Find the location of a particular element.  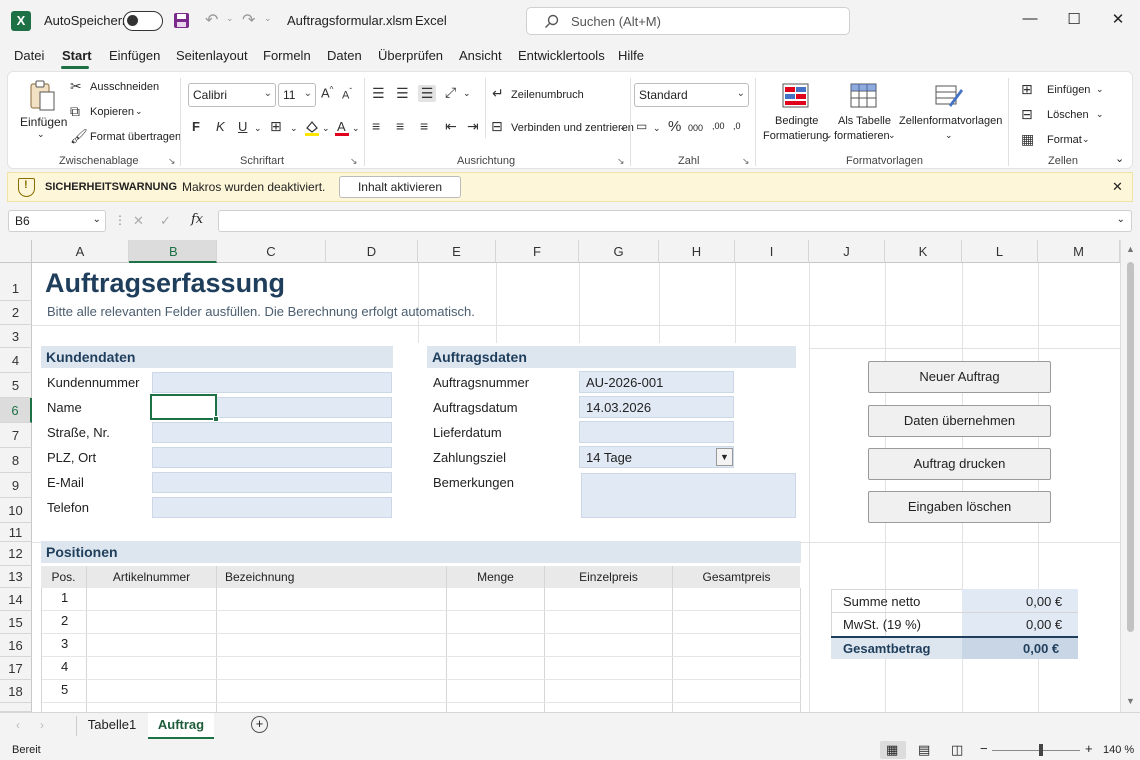

column-header-h: H is located at coordinates (697, 251).